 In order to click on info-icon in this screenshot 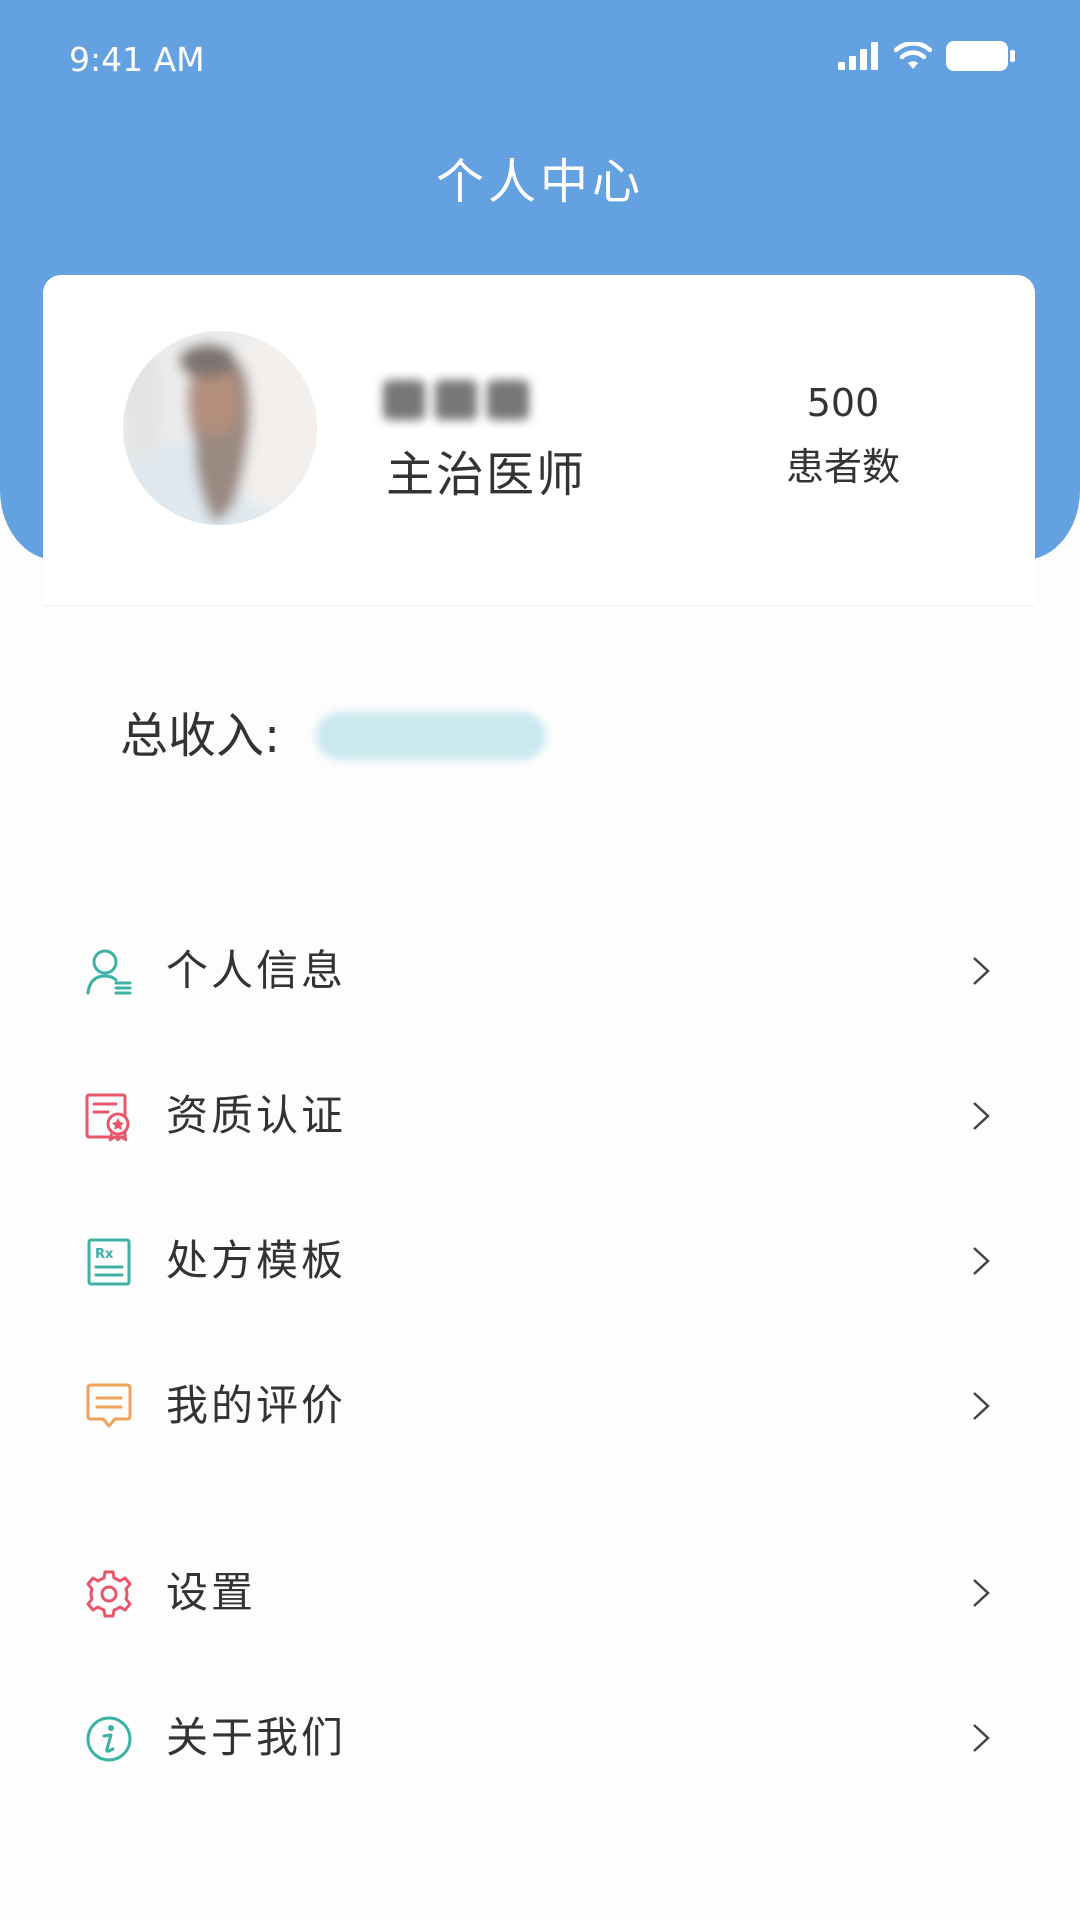, I will do `click(109, 1739)`.